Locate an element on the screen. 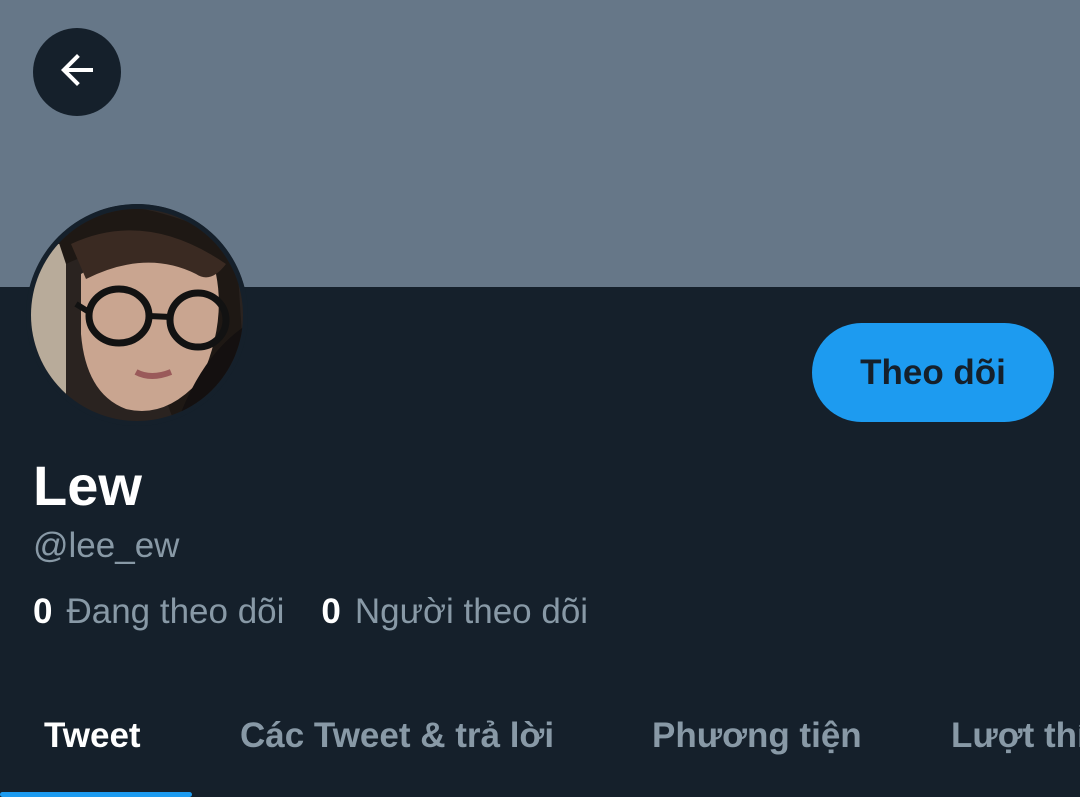 This screenshot has width=1080, height=797. following-stat: 0 Đang theo dõi is located at coordinates (158, 612).